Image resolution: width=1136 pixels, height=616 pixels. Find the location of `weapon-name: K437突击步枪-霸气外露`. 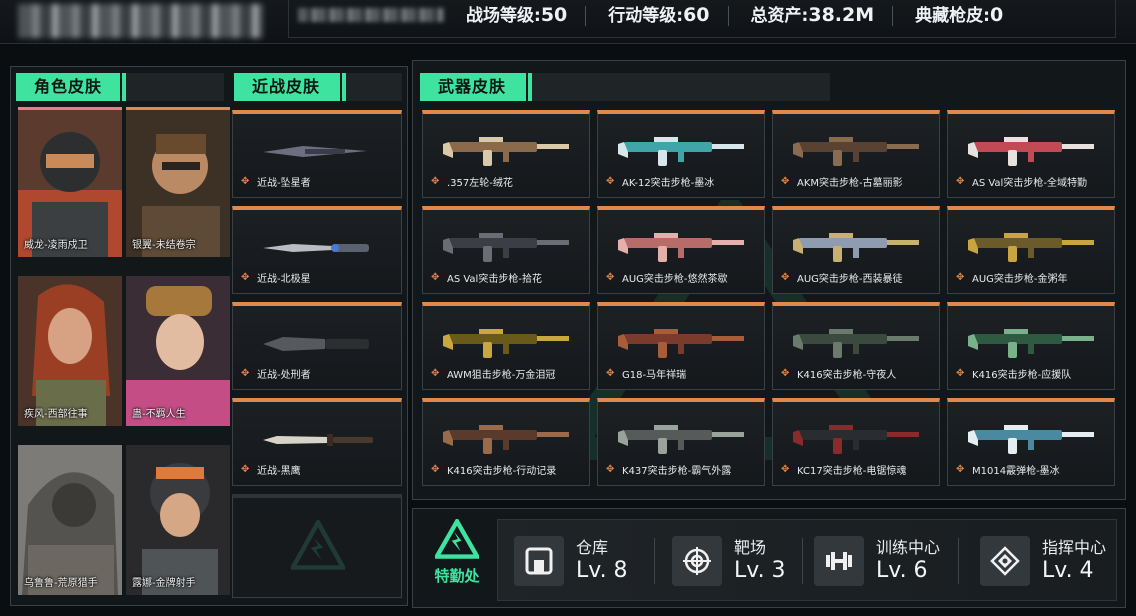

weapon-name: K437突击步枪-霸气外露 is located at coordinates (677, 471).